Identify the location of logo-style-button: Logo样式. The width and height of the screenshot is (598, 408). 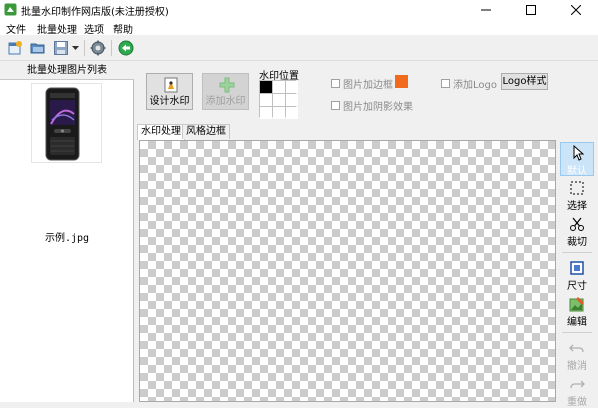
(524, 81).